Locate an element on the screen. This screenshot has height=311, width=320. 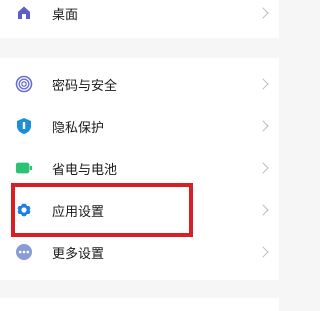
fingerprint-icon is located at coordinates (24, 84).